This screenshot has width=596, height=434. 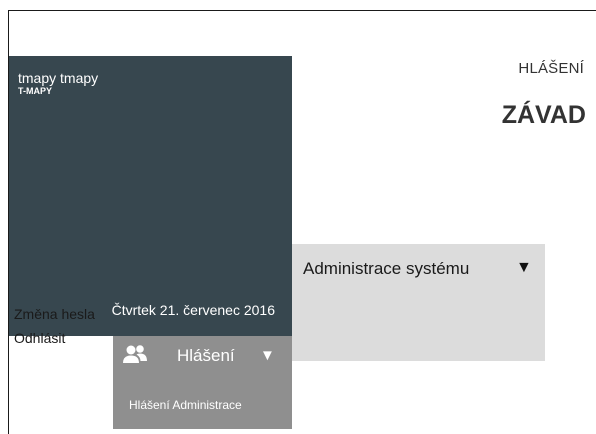 What do you see at coordinates (543, 115) in the screenshot?
I see `app-header-title: ZÁVAD` at bounding box center [543, 115].